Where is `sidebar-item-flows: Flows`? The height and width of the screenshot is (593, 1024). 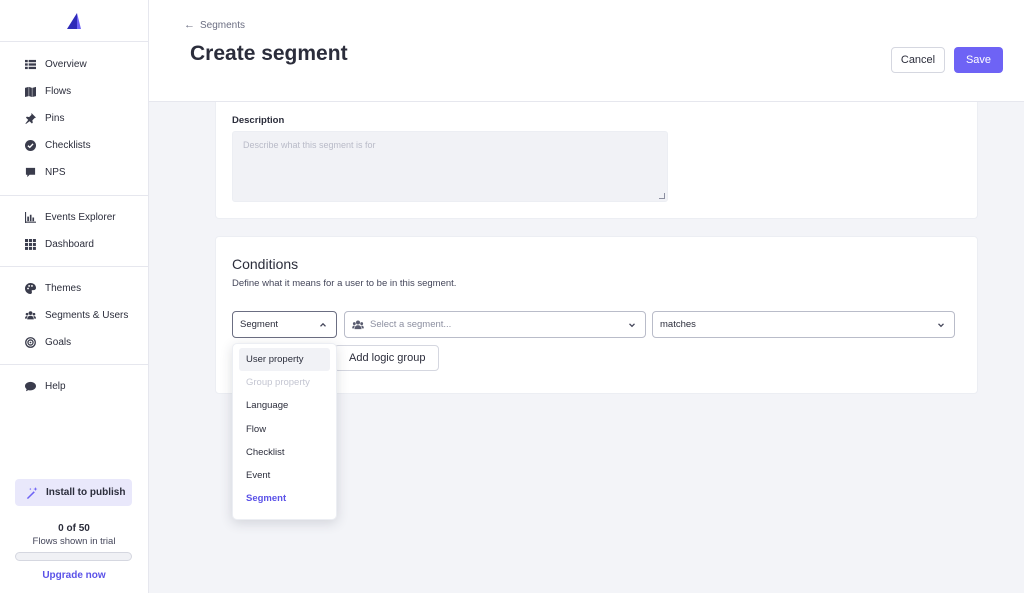 sidebar-item-flows: Flows is located at coordinates (74, 91).